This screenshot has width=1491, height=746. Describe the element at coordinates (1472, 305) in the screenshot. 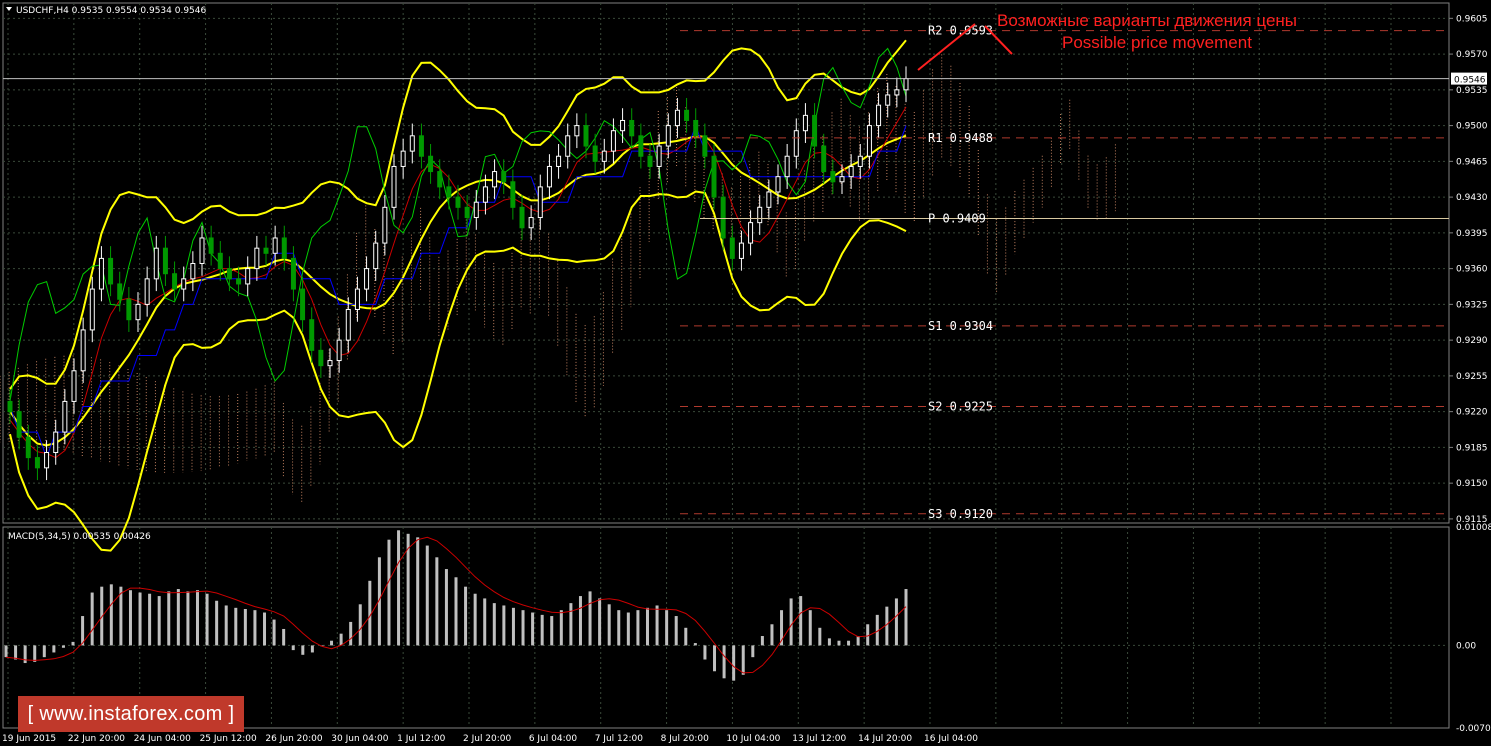

I see `y-tick-label: 0.9325` at that location.